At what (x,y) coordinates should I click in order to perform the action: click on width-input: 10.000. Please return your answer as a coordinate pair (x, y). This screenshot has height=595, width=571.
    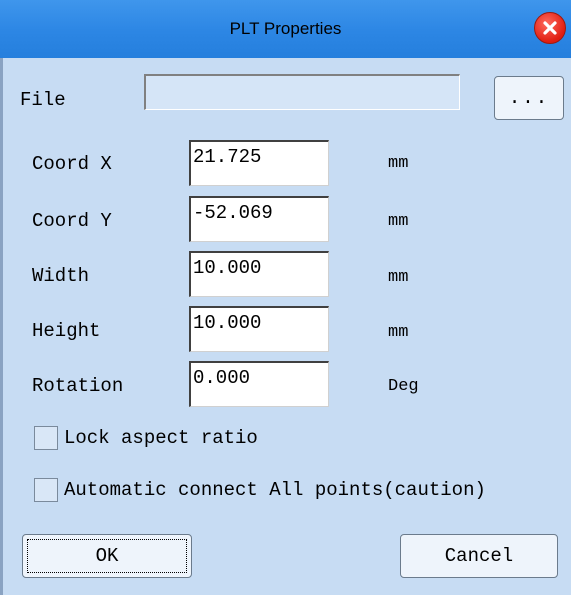
    Looking at the image, I should click on (259, 274).